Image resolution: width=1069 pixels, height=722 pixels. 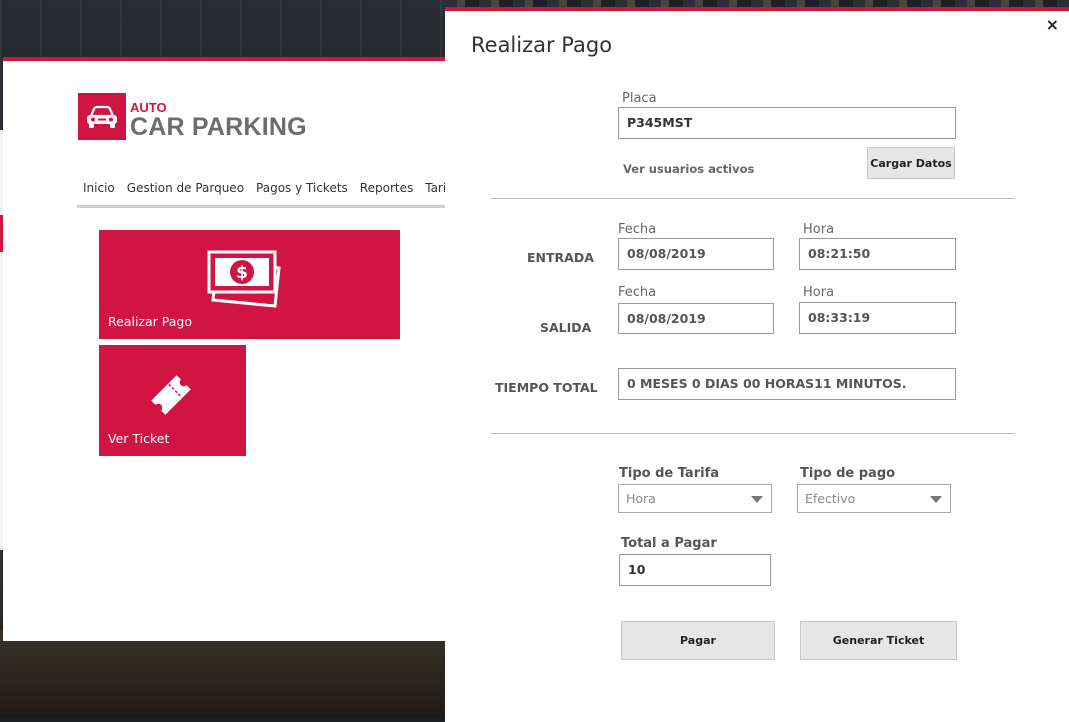 I want to click on generate-ticket-button: Generar Ticket, so click(x=878, y=640).